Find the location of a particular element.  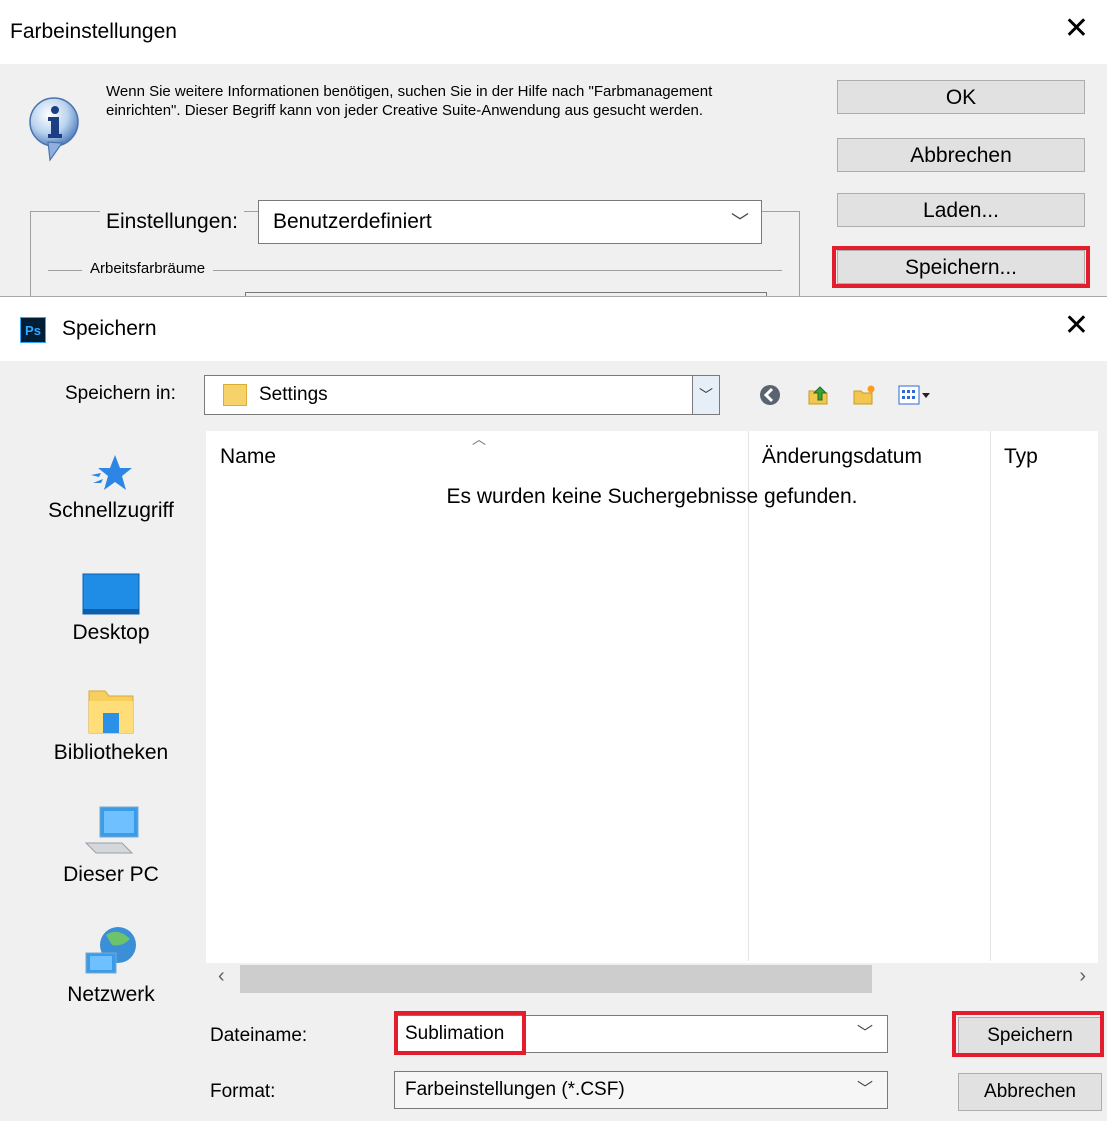

scroll-left-icon: ‹ is located at coordinates (221, 976).